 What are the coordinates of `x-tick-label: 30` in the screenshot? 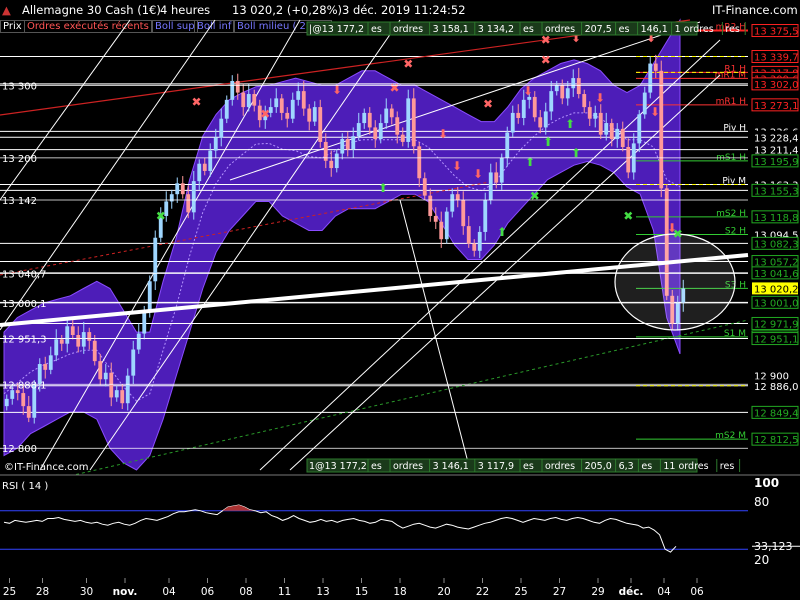 It's located at (86, 592).